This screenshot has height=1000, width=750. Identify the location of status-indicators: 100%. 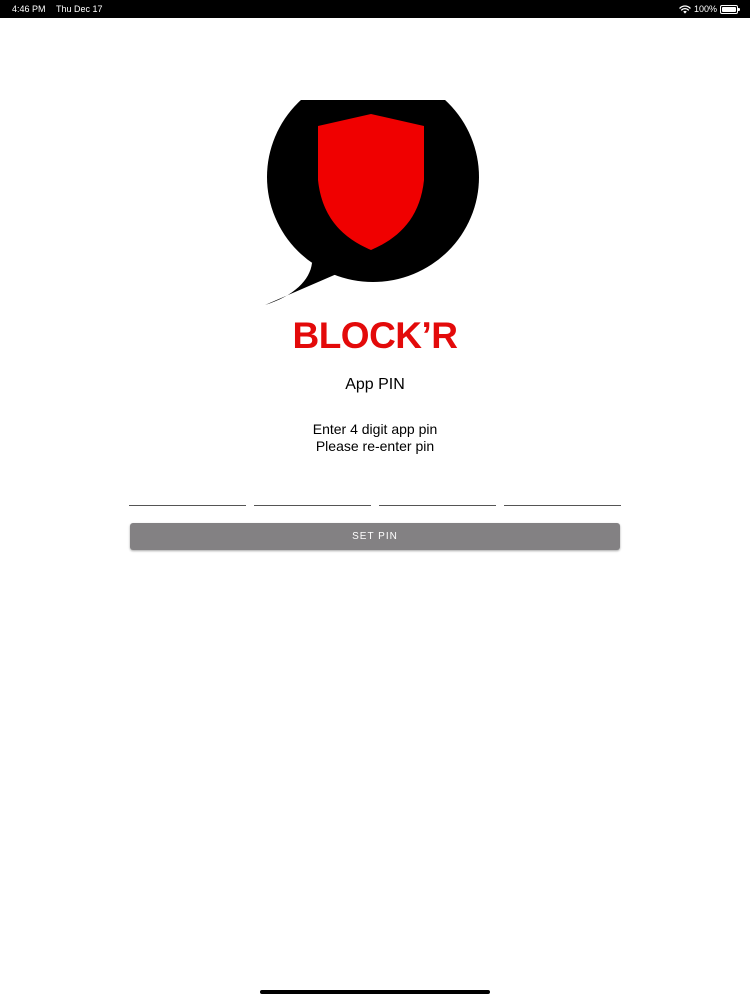
(709, 9).